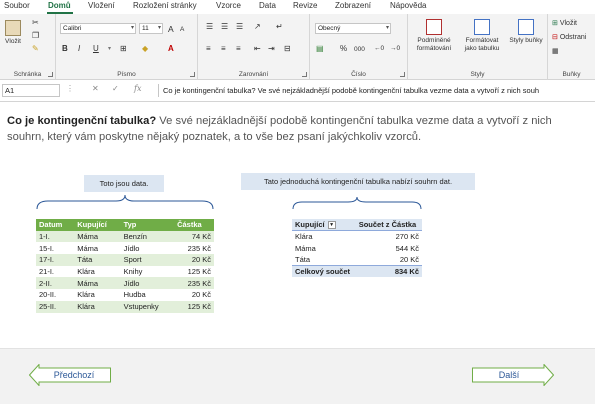 The height and width of the screenshot is (404, 595). I want to click on paste-button: Vložit, so click(13, 33).